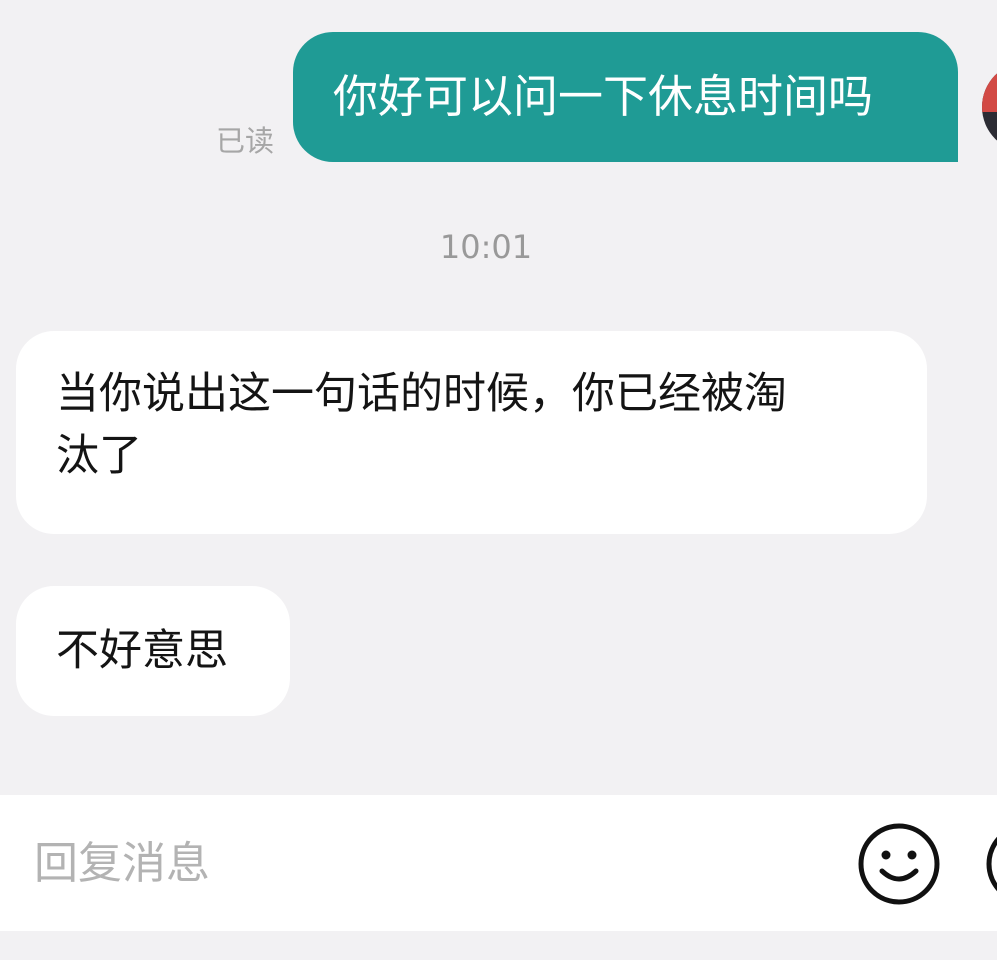 The height and width of the screenshot is (960, 997). I want to click on outgoing-message-bubble: 你好可以问一下休息时间吗, so click(625, 97).